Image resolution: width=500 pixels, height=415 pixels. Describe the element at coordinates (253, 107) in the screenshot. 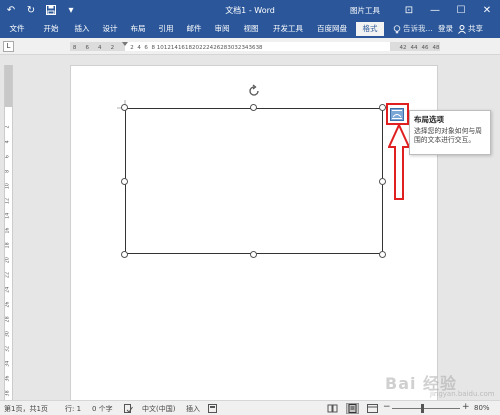

I see `resize-handle-top` at that location.